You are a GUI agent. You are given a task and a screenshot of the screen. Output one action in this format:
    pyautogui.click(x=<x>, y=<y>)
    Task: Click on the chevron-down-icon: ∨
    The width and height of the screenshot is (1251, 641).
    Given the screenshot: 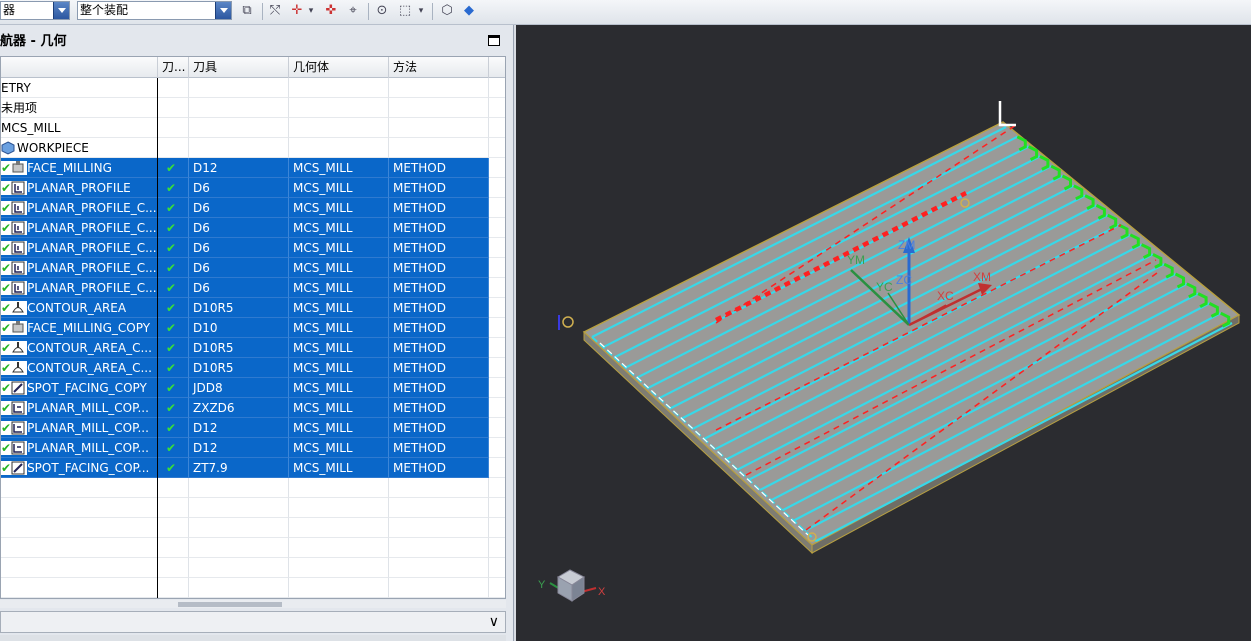 What is the action you would take?
    pyautogui.click(x=494, y=622)
    